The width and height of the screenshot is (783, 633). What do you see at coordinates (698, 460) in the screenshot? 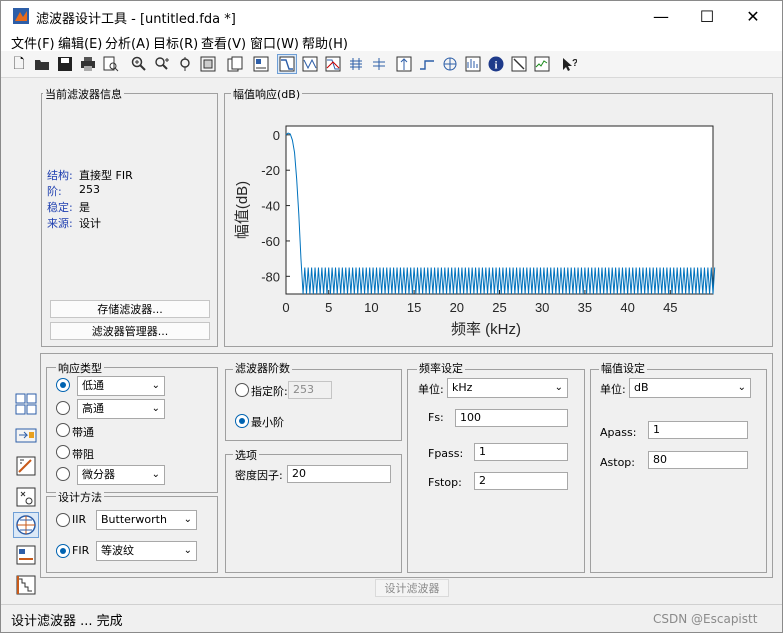
I see `astop-field: 80` at bounding box center [698, 460].